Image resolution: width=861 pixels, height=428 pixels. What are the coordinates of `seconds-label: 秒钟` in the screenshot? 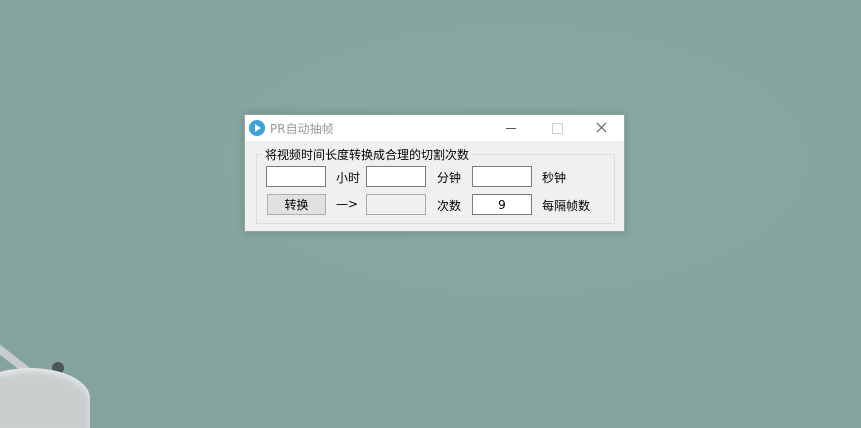 It's located at (554, 178).